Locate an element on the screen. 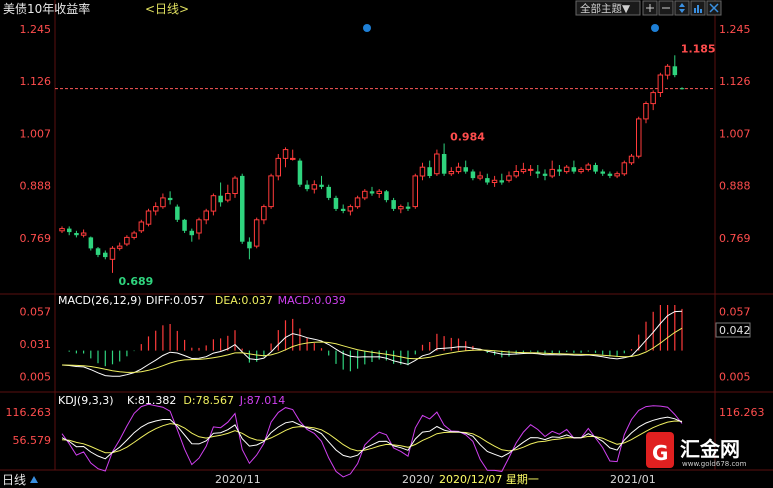 The image size is (773, 488). macd-diff-line is located at coordinates (372, 343).